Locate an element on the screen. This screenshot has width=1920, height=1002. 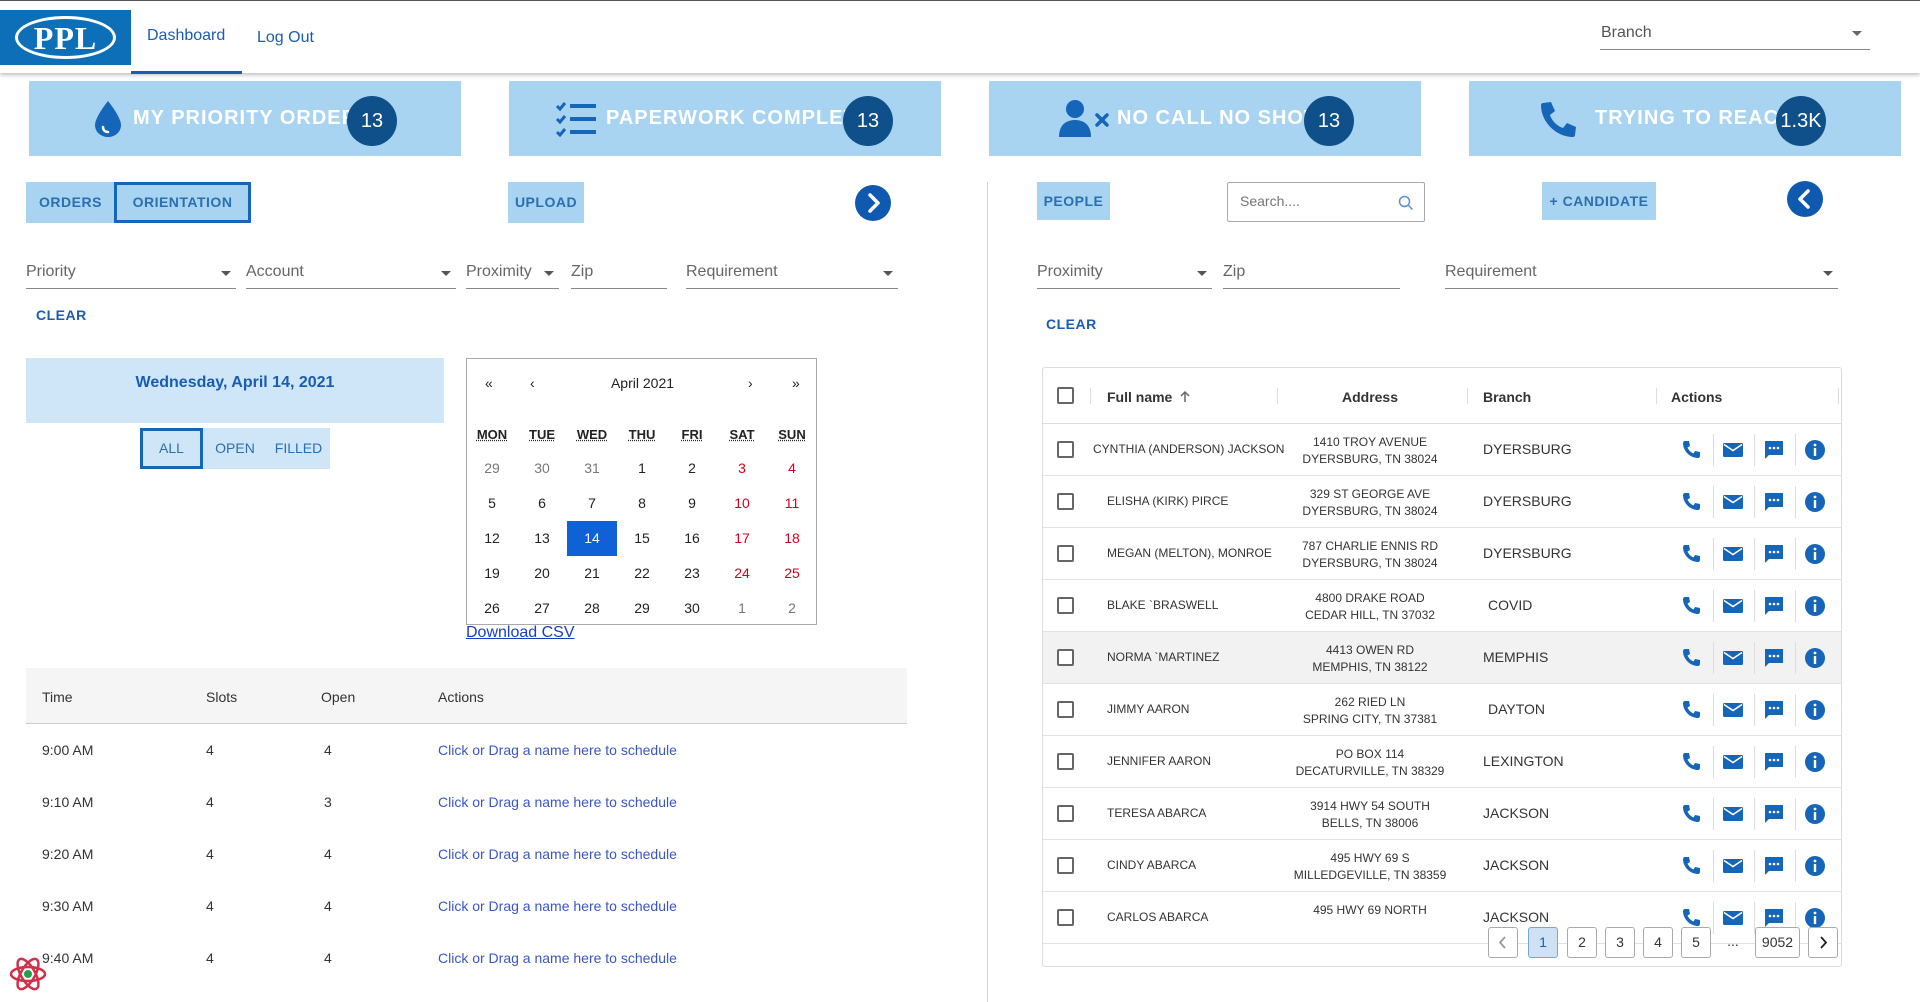
calendar-day: 9 is located at coordinates (692, 503).